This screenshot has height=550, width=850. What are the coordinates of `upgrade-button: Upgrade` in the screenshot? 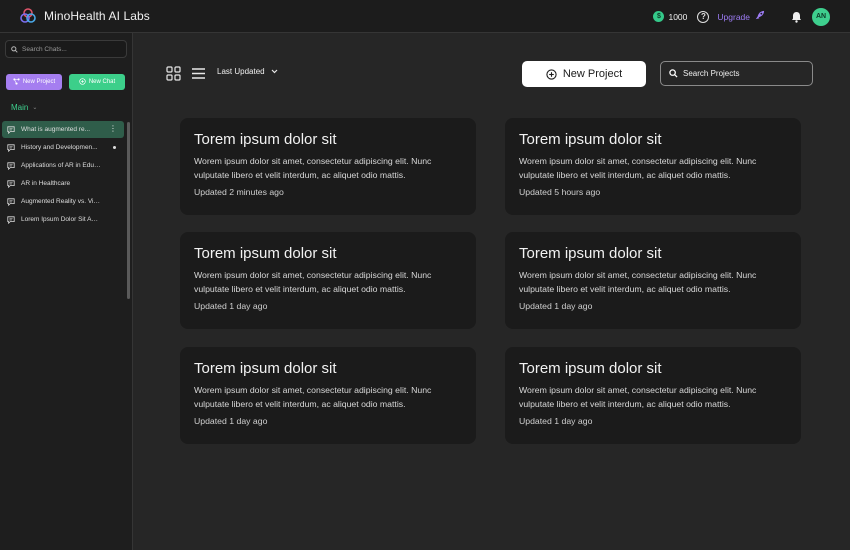 It's located at (741, 17).